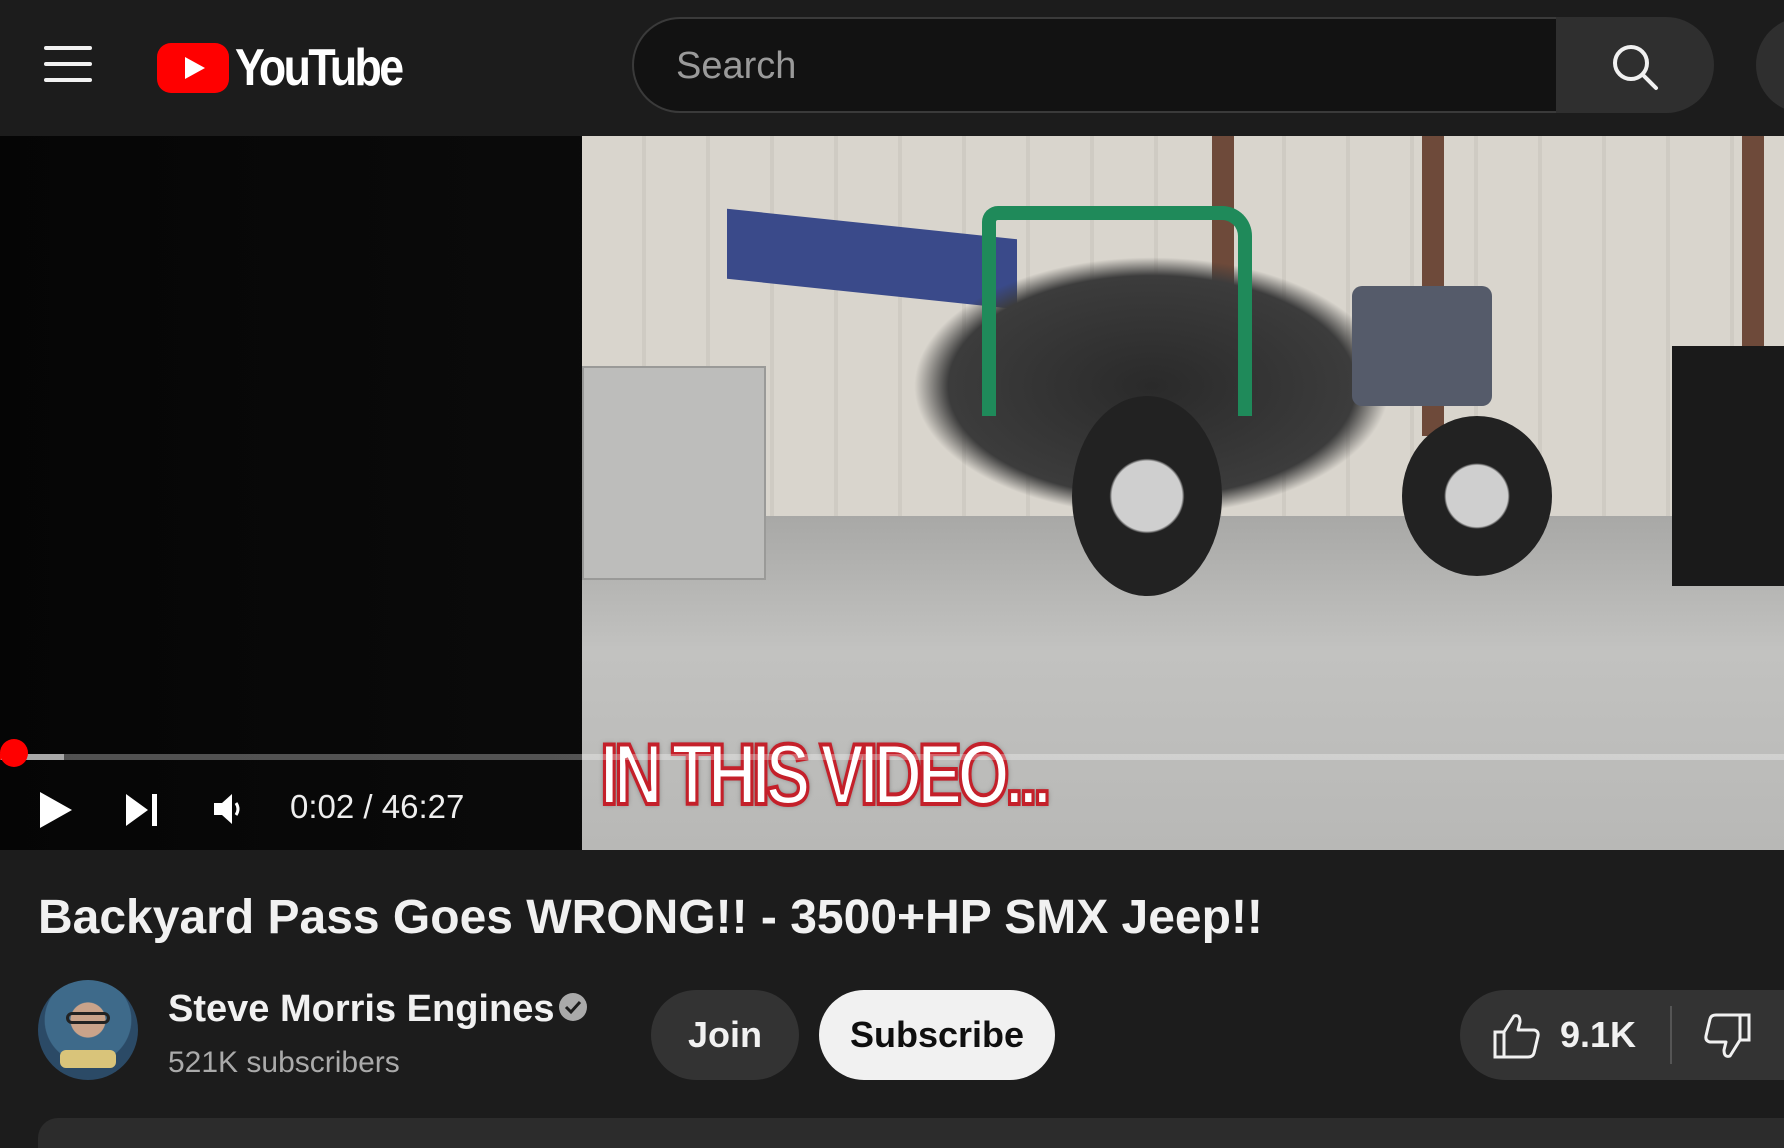  Describe the element at coordinates (1635, 67) in the screenshot. I see `search-icon` at that location.